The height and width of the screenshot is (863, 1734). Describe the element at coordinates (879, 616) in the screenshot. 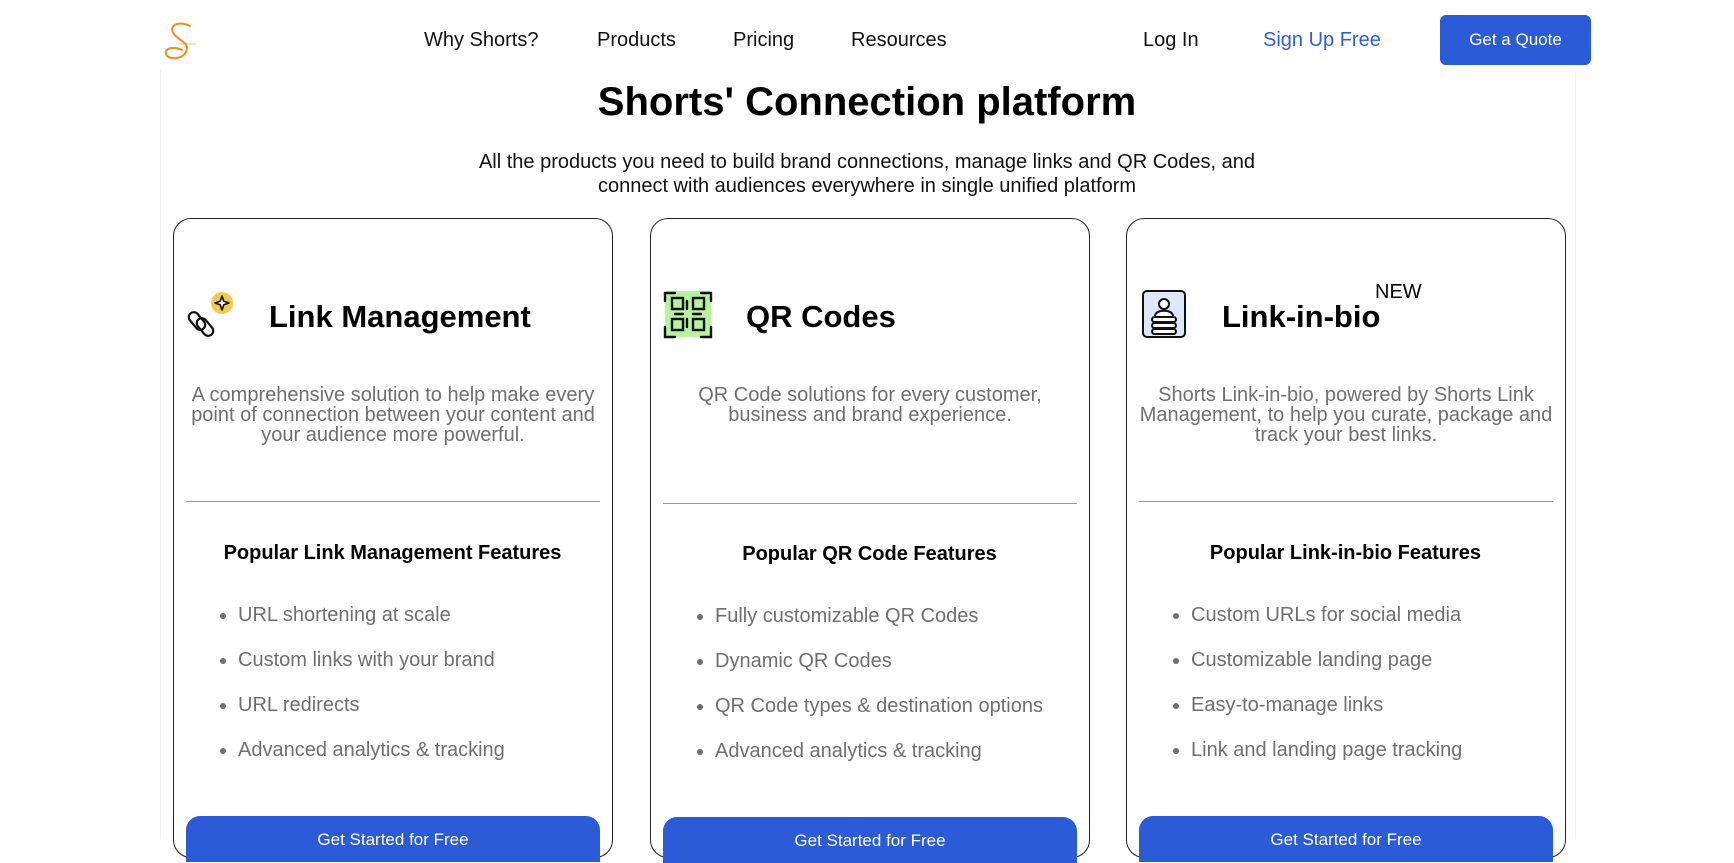

I see `feature-item: Fully customizable QR Codes` at that location.